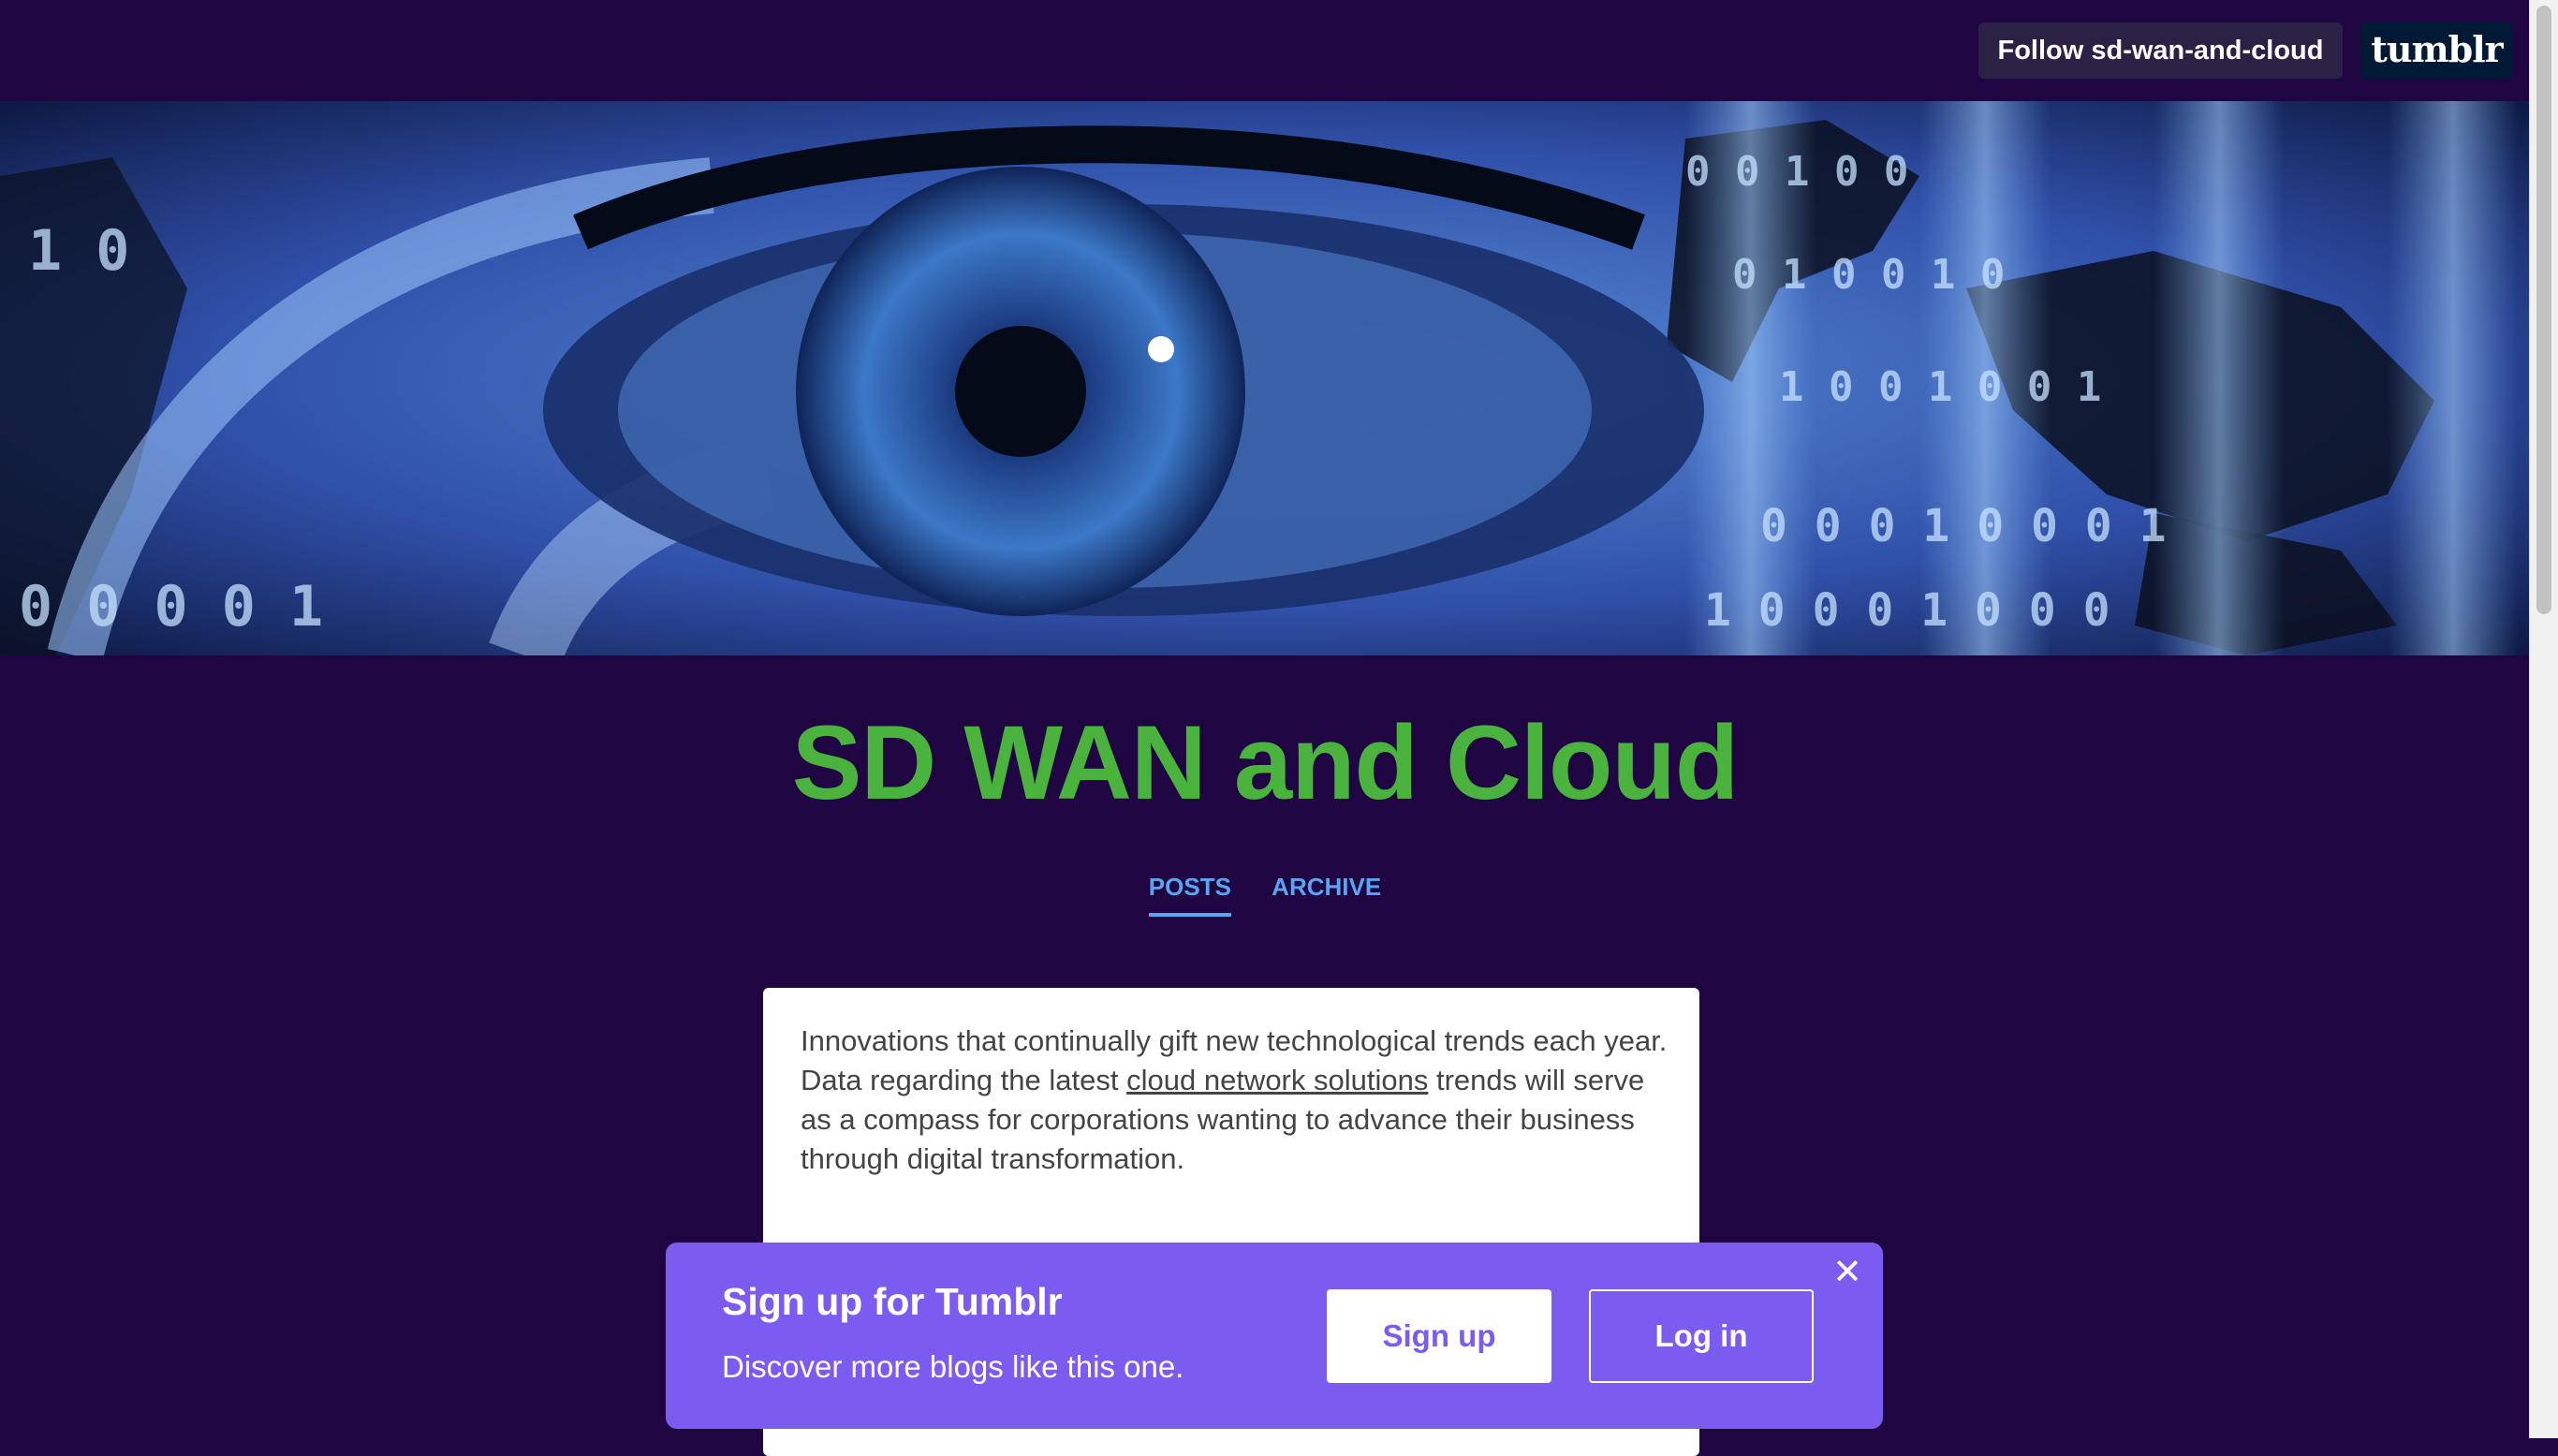  What do you see at coordinates (1940, 387) in the screenshot?
I see `svg-text: 1 0 0 1 0 0 1` at bounding box center [1940, 387].